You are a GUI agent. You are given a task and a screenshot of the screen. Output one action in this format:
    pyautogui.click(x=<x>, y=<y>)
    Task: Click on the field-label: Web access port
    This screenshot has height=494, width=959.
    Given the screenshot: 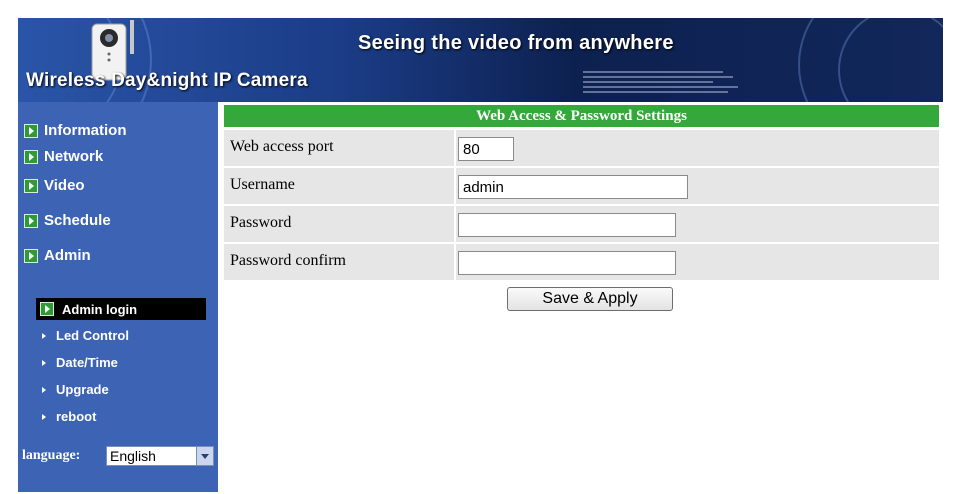 What is the action you would take?
    pyautogui.click(x=282, y=146)
    